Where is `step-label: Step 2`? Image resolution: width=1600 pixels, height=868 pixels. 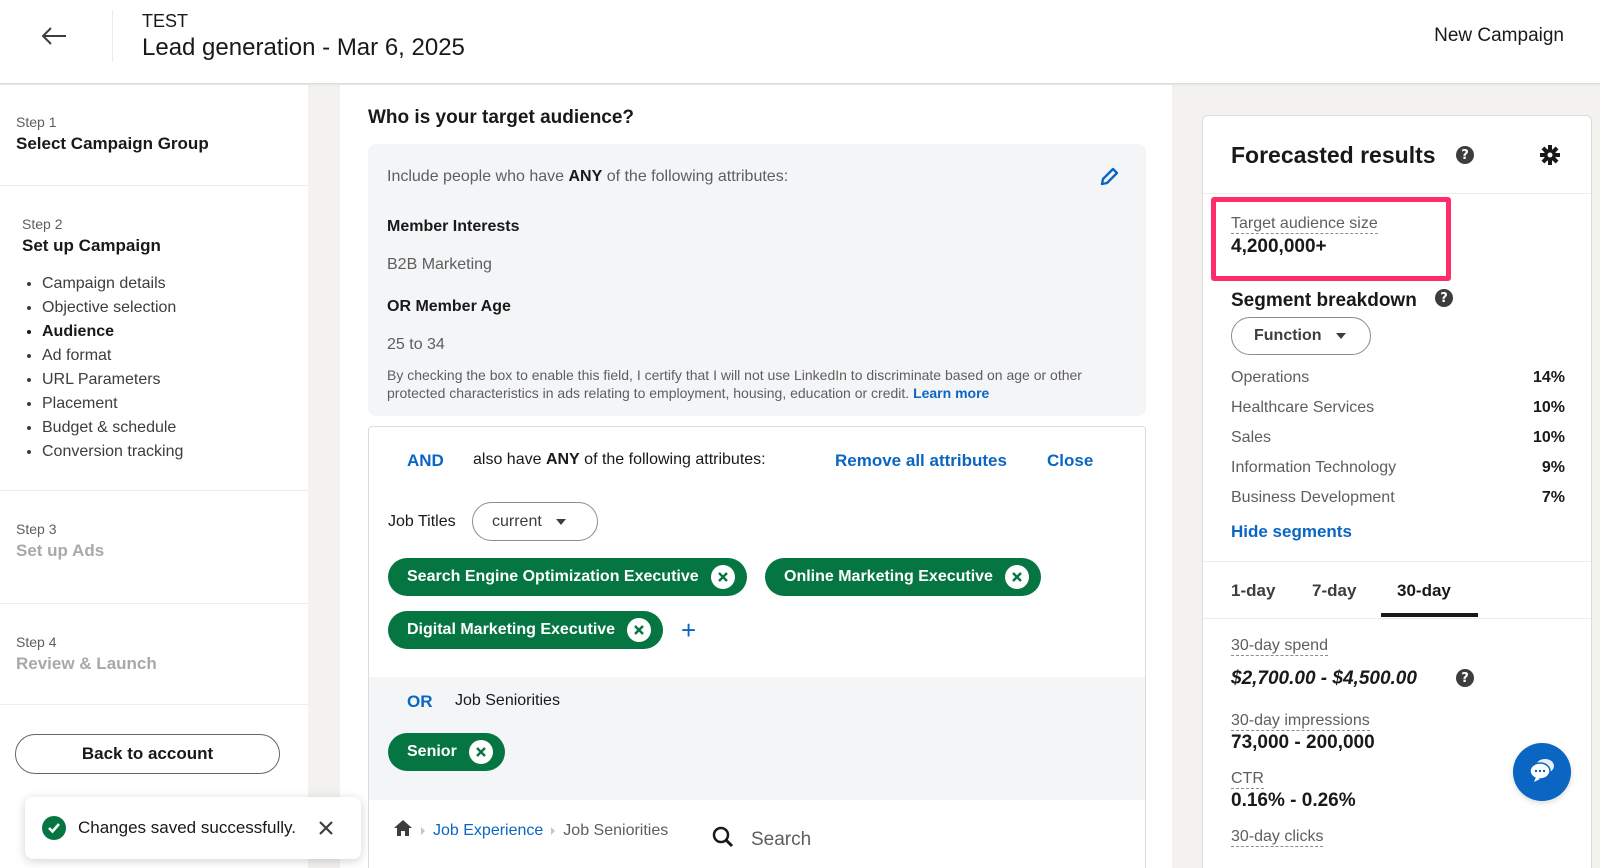 step-label: Step 2 is located at coordinates (42, 224).